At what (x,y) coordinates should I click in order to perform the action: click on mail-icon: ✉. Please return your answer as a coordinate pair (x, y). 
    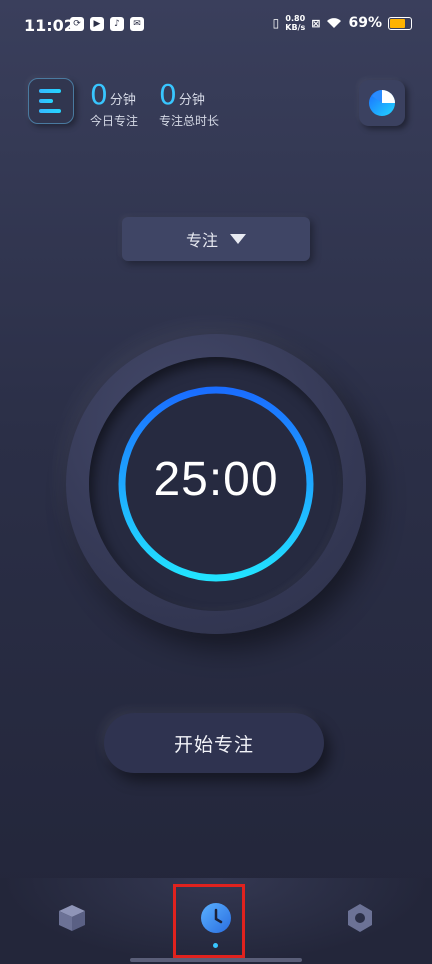
    Looking at the image, I should click on (137, 24).